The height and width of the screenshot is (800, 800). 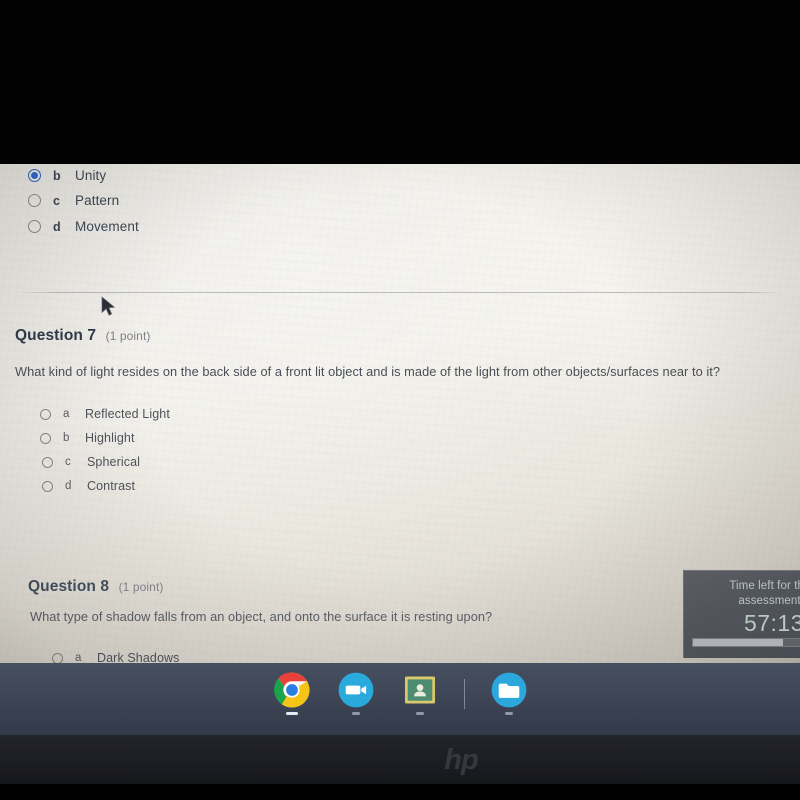 I want to click on question-7-points: (1 point), so click(x=128, y=336).